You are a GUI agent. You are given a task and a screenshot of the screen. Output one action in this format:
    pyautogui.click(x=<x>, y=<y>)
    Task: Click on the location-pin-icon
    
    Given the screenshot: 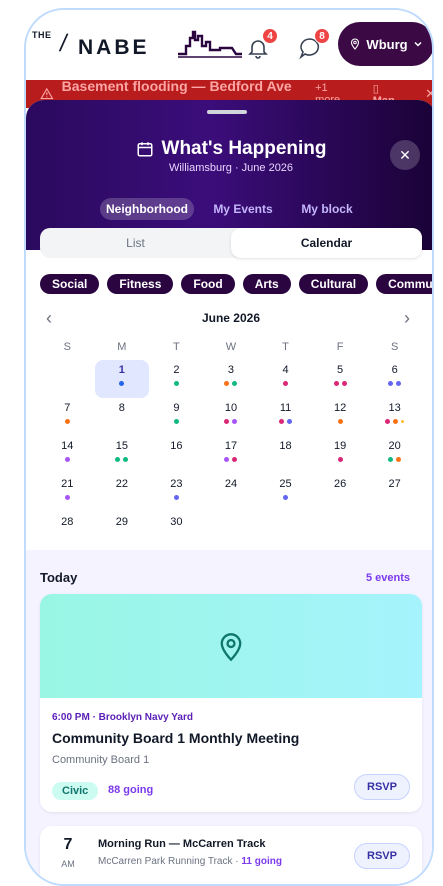 What is the action you would take?
    pyautogui.click(x=355, y=44)
    